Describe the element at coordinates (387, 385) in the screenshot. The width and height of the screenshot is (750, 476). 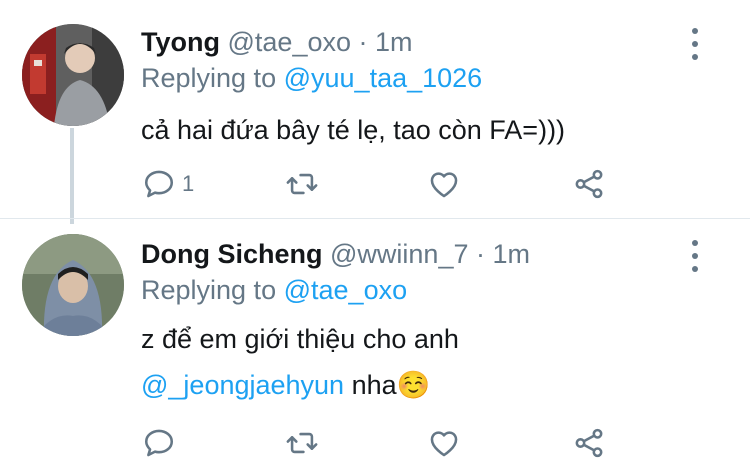
I see `tweet-text-suffix: nha☺️` at that location.